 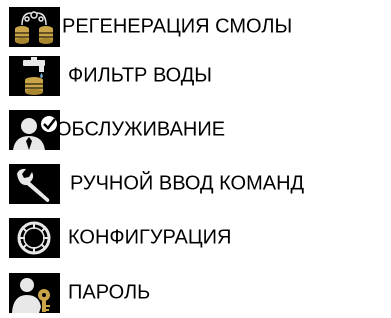 I want to click on gear-icon, so click(x=34, y=238).